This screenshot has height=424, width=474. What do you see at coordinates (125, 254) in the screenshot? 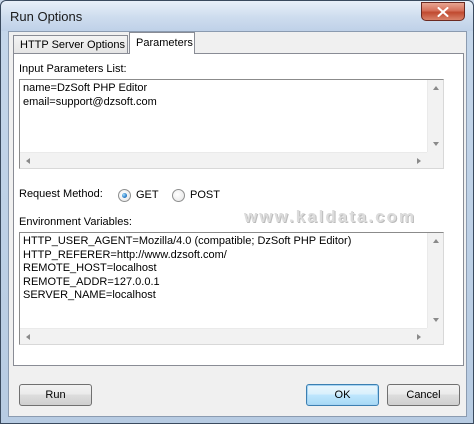
I see `env-line: HTTP_REFERER=http://www.dzsoft.com/` at bounding box center [125, 254].